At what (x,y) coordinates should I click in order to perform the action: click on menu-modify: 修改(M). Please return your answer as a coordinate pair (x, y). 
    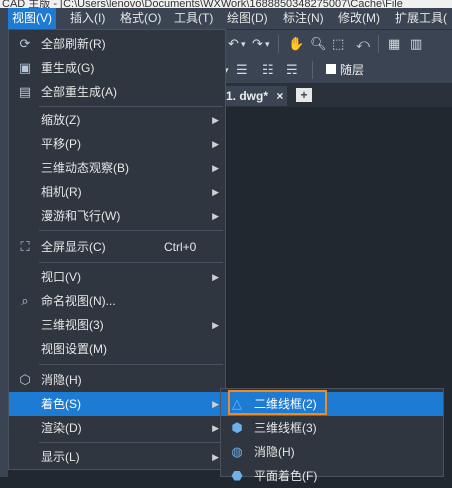
    Looking at the image, I should click on (359, 18).